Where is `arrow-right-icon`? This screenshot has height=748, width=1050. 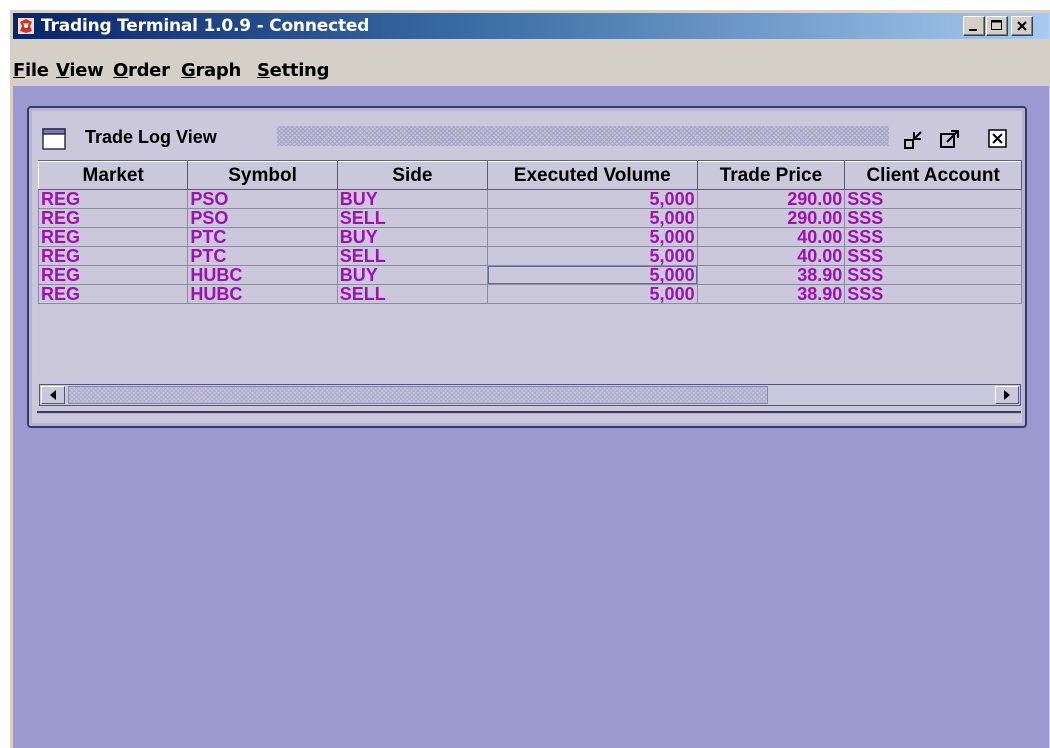
arrow-right-icon is located at coordinates (1007, 395).